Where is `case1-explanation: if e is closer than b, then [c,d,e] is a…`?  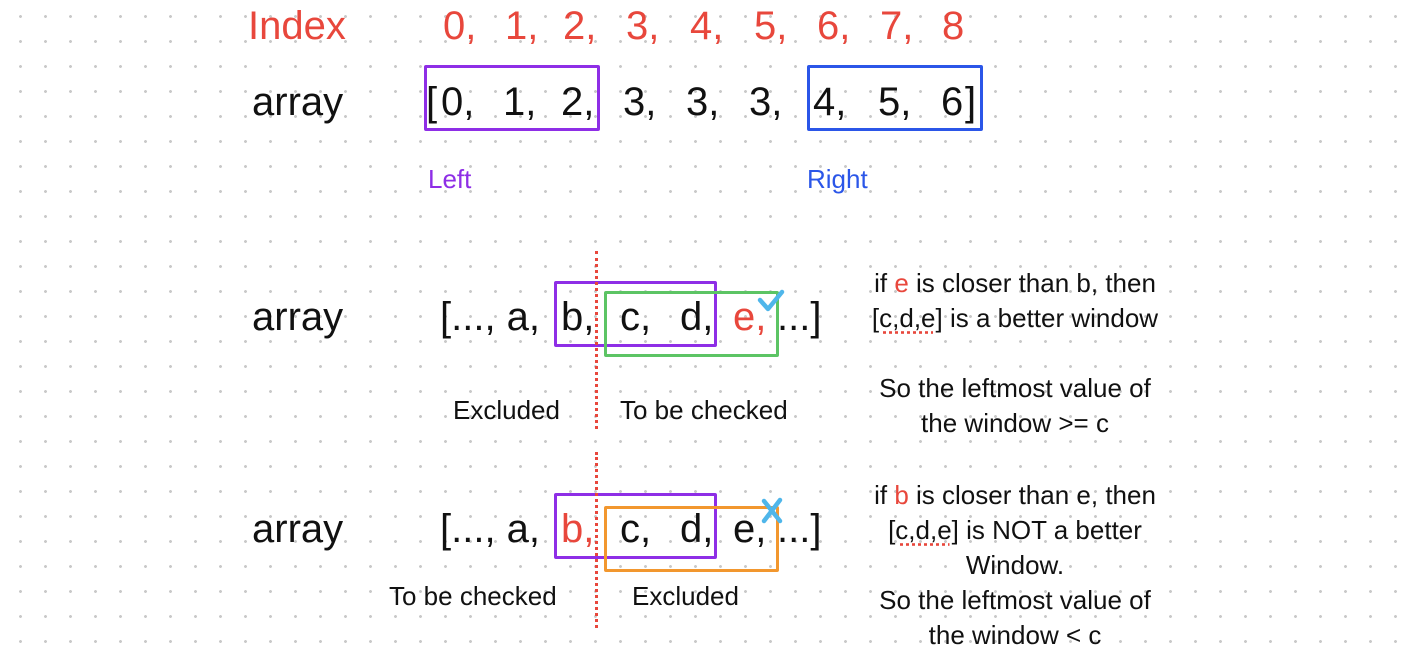
case1-explanation: if e is closer than b, then [c,d,e] is a… is located at coordinates (1015, 353).